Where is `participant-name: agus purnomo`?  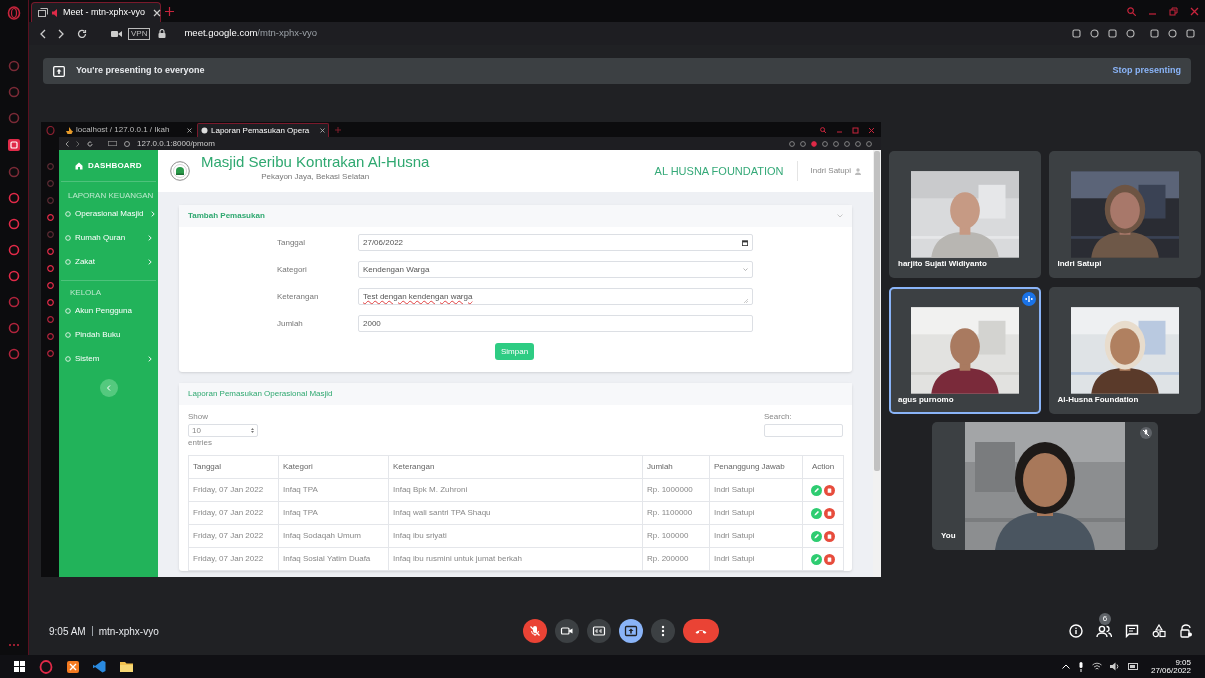
participant-name: agus purnomo is located at coordinates (926, 400).